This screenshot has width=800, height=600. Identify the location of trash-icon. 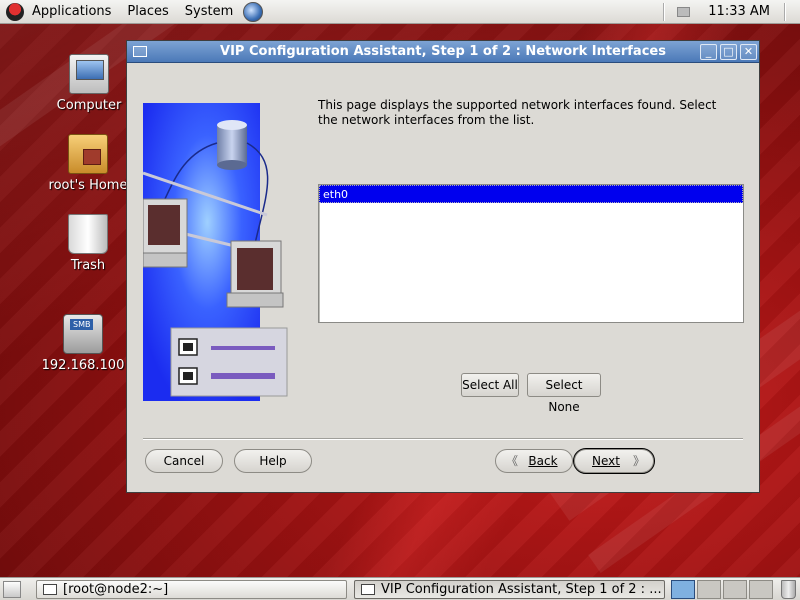
(88, 234).